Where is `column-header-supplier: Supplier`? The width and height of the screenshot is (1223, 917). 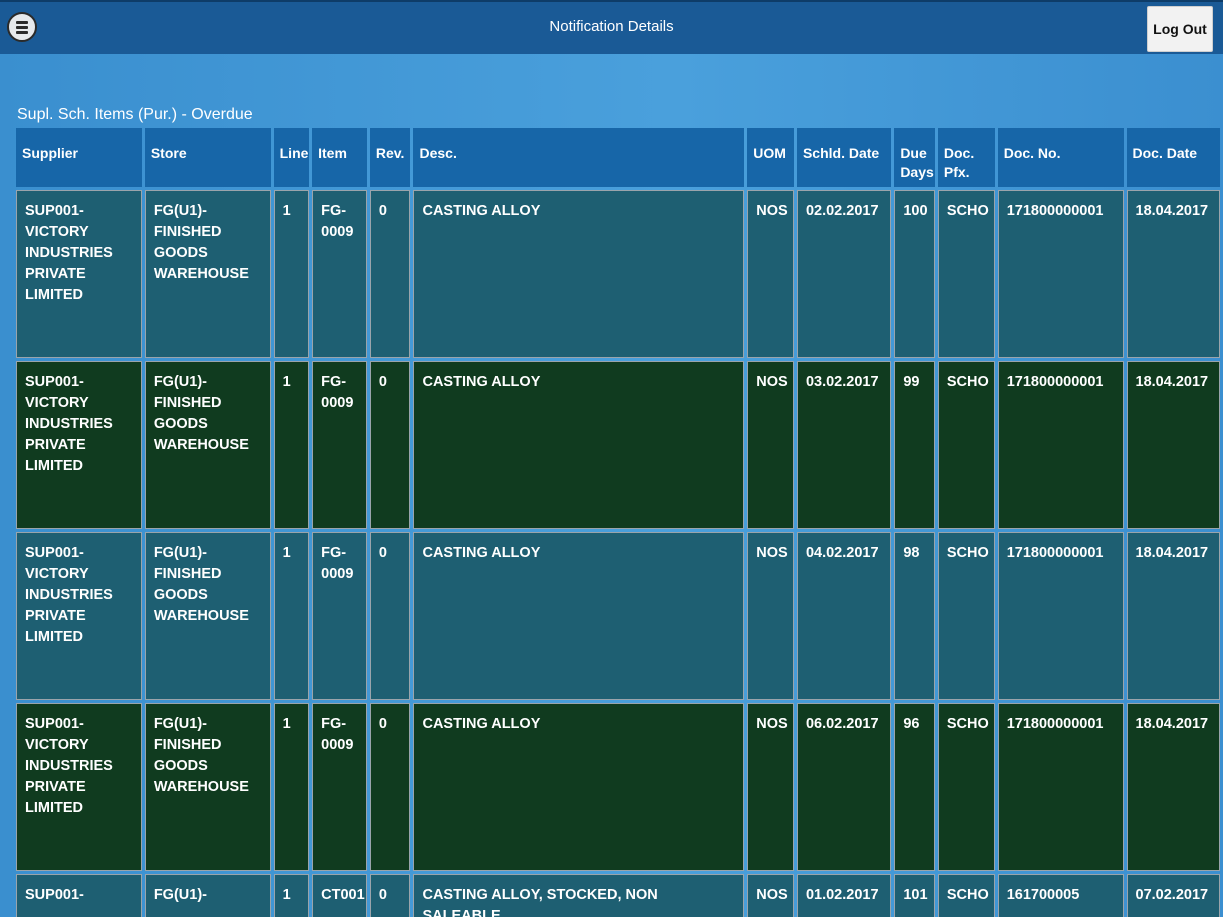 column-header-supplier: Supplier is located at coordinates (79, 157).